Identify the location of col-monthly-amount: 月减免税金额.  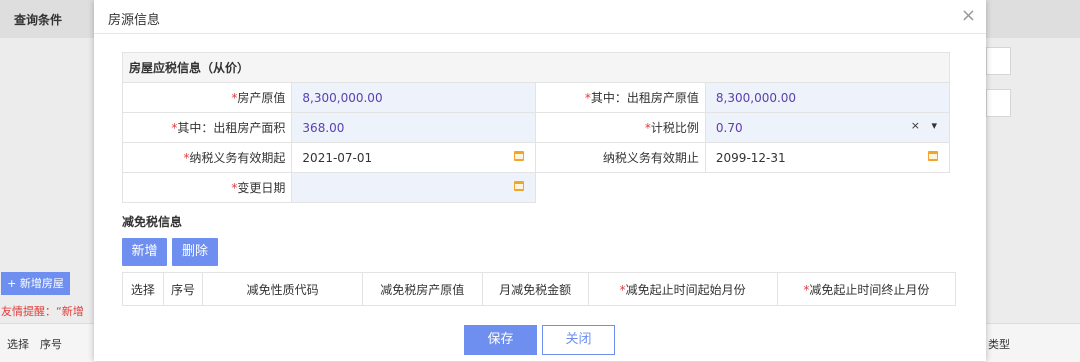
(535, 289).